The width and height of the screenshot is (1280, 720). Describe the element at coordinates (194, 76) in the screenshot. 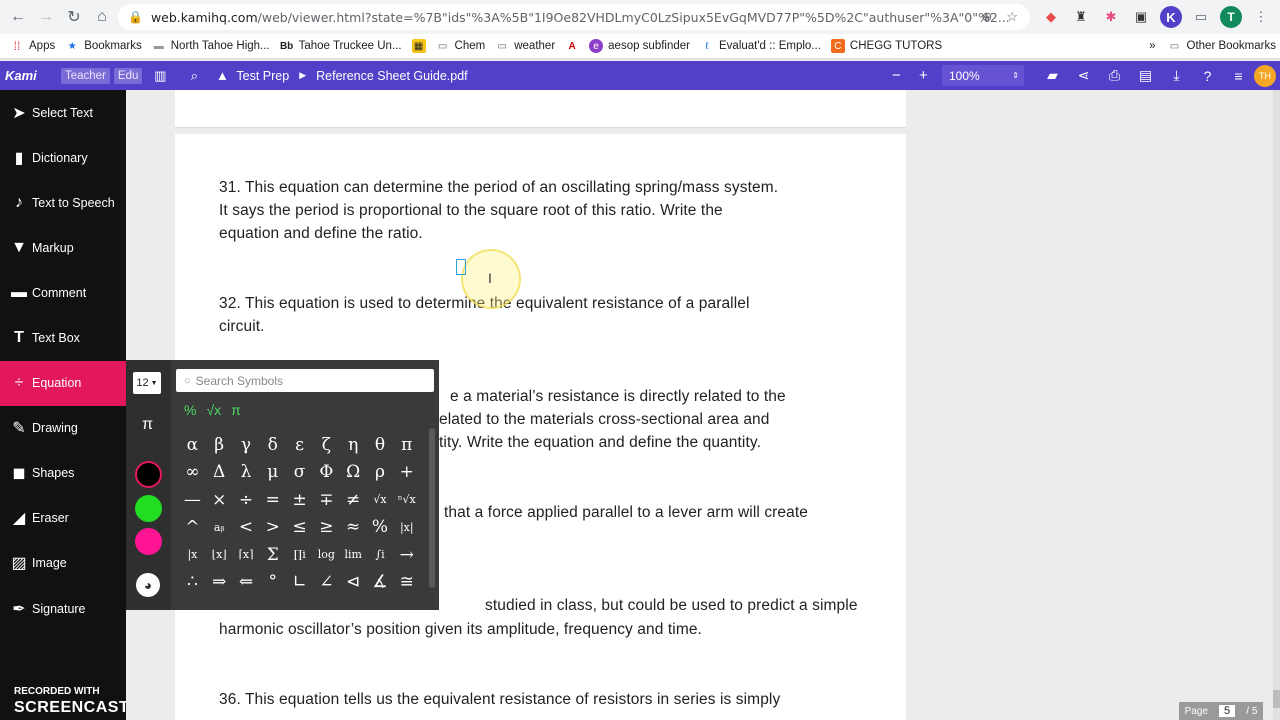

I see `search-icon: ⌕` at that location.